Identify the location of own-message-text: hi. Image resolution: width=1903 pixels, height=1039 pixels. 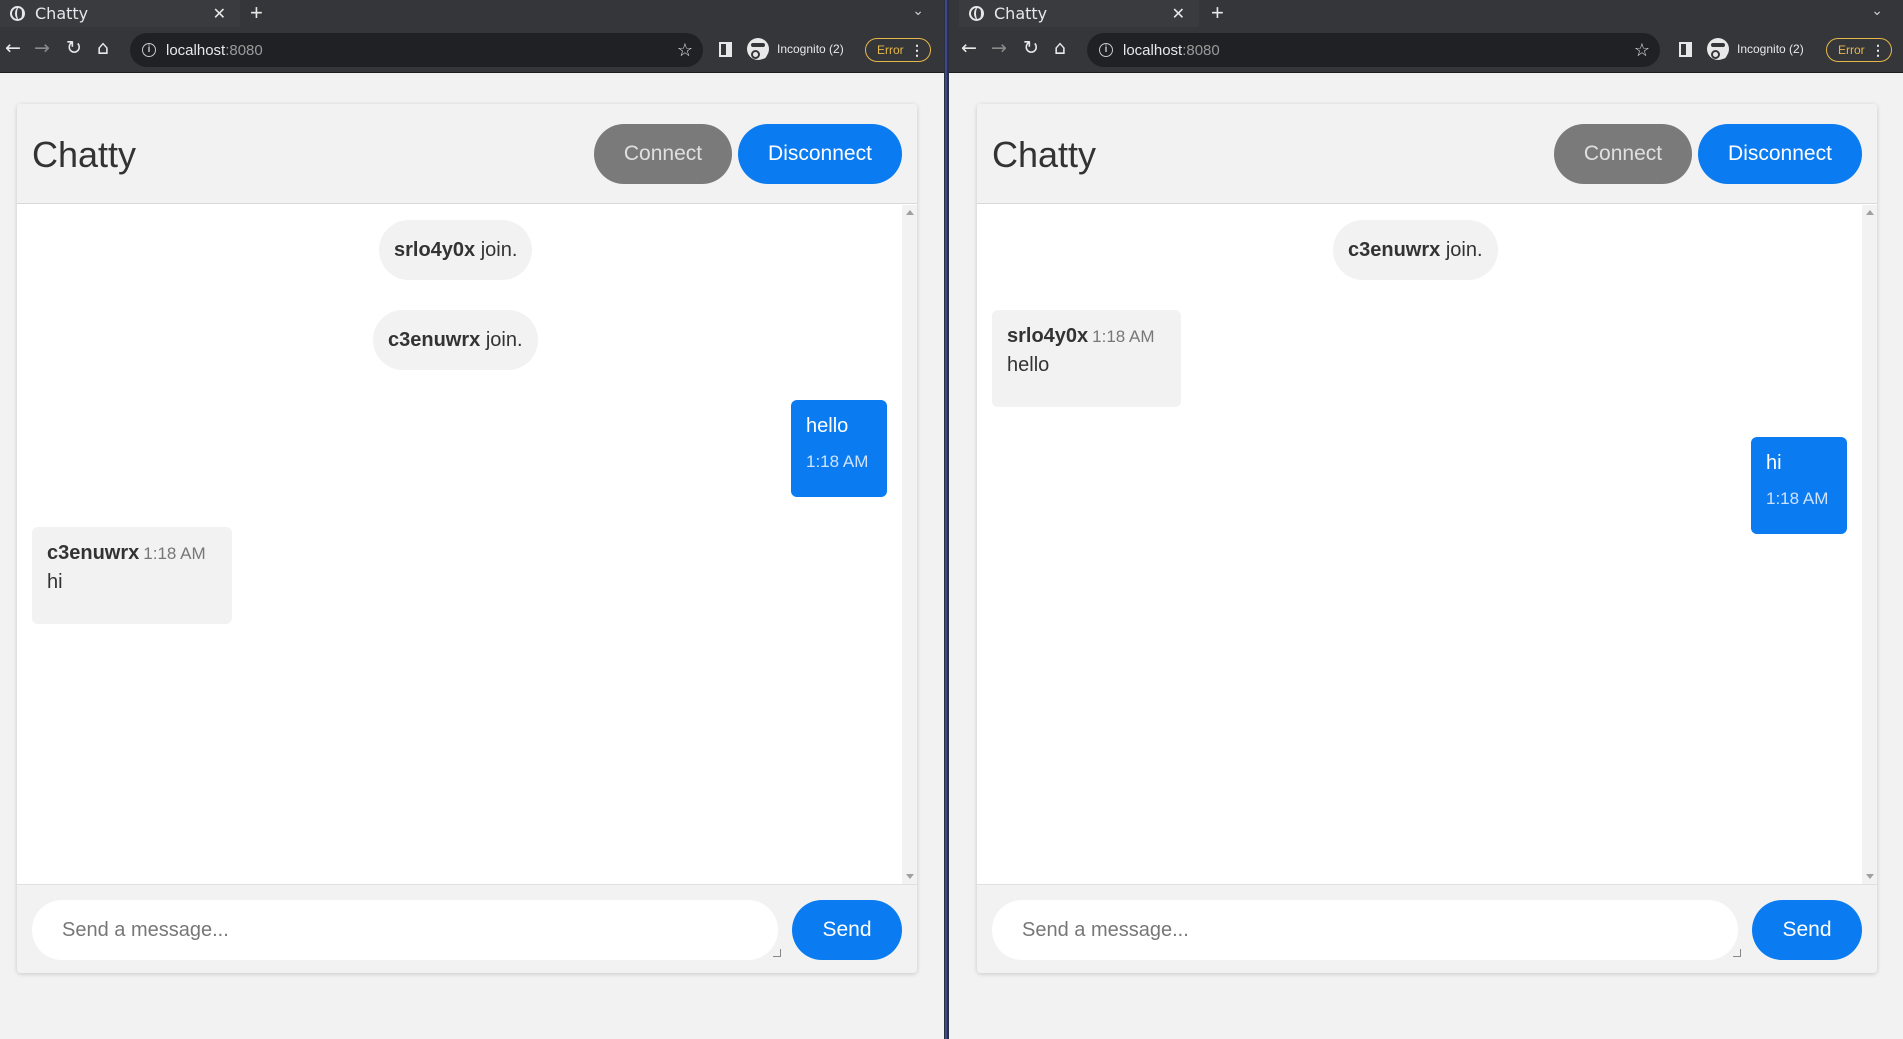
(1774, 463).